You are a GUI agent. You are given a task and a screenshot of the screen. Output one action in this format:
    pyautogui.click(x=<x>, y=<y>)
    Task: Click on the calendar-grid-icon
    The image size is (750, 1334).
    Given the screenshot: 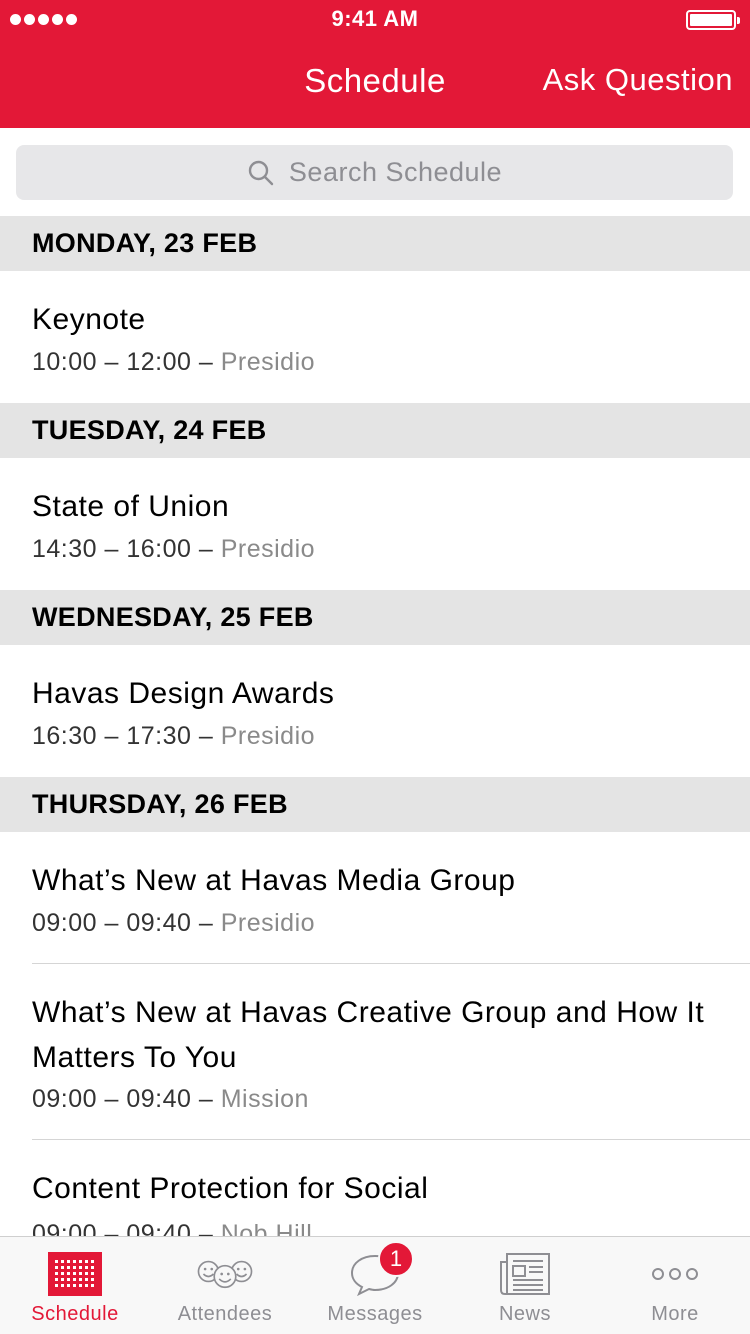 What is the action you would take?
    pyautogui.click(x=75, y=1274)
    